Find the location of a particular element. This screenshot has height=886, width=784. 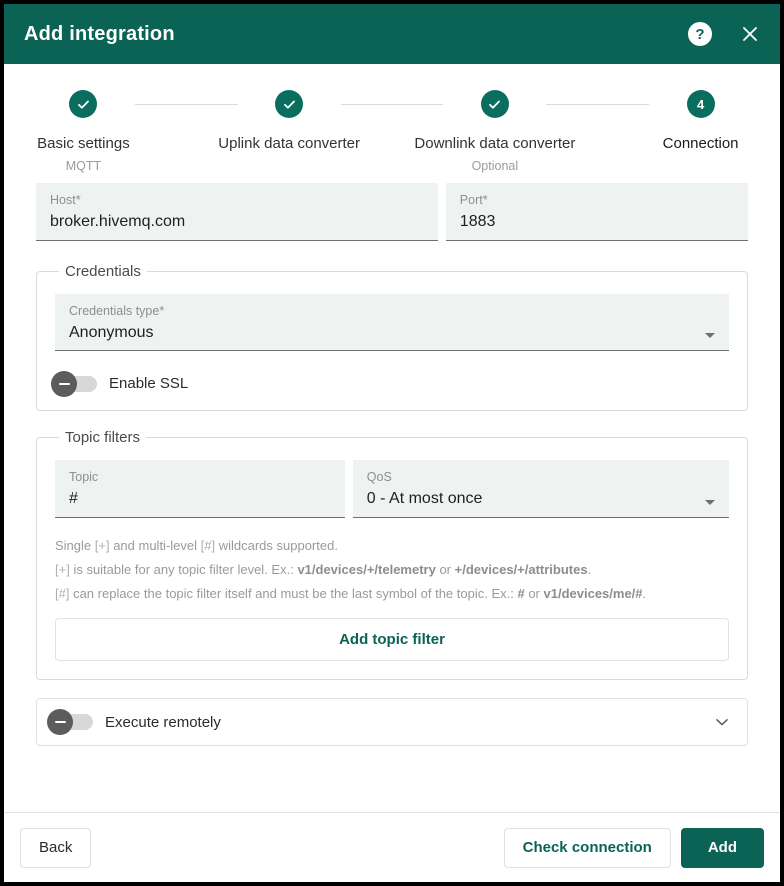

step-basic-settings: Basic settings MQTT is located at coordinates (83, 131).